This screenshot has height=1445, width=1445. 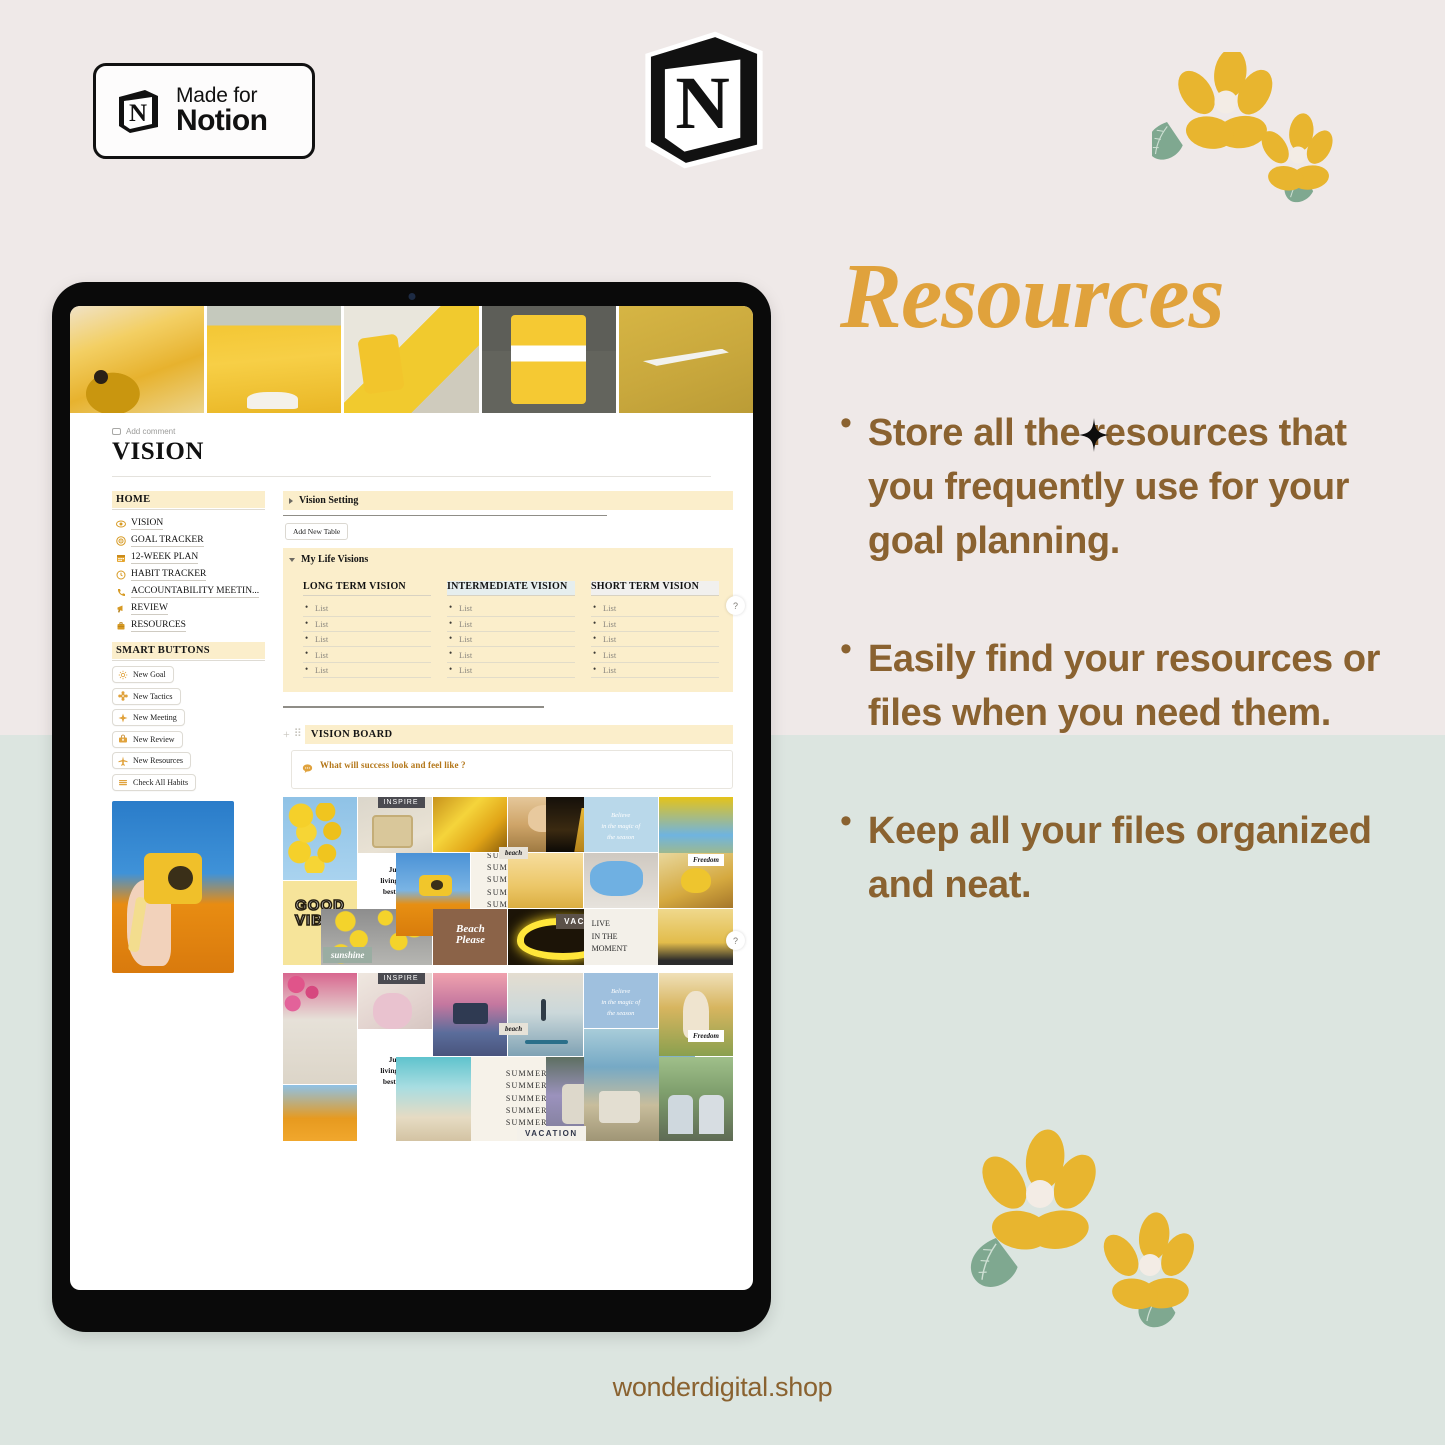 What do you see at coordinates (655, 588) in the screenshot?
I see `vision-column-header: SHORT TERM VISION` at bounding box center [655, 588].